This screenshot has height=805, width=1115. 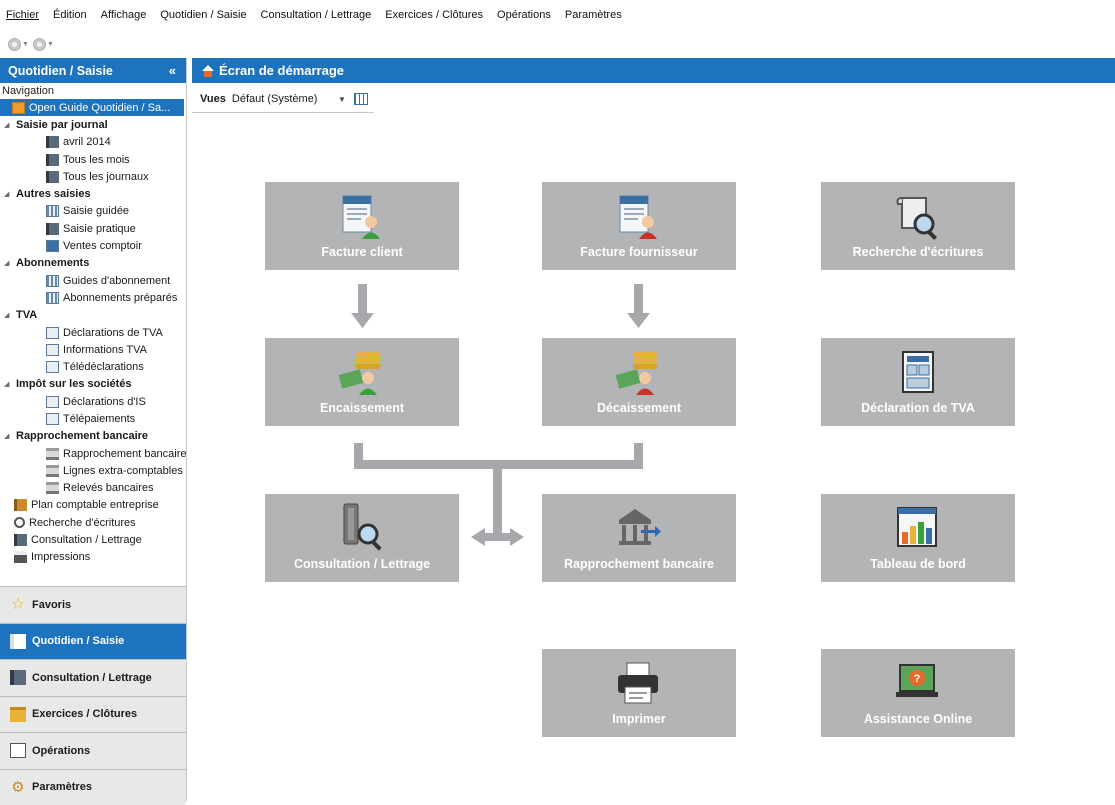 What do you see at coordinates (93, 91) in the screenshot?
I see `navigation-label: Navigation` at bounding box center [93, 91].